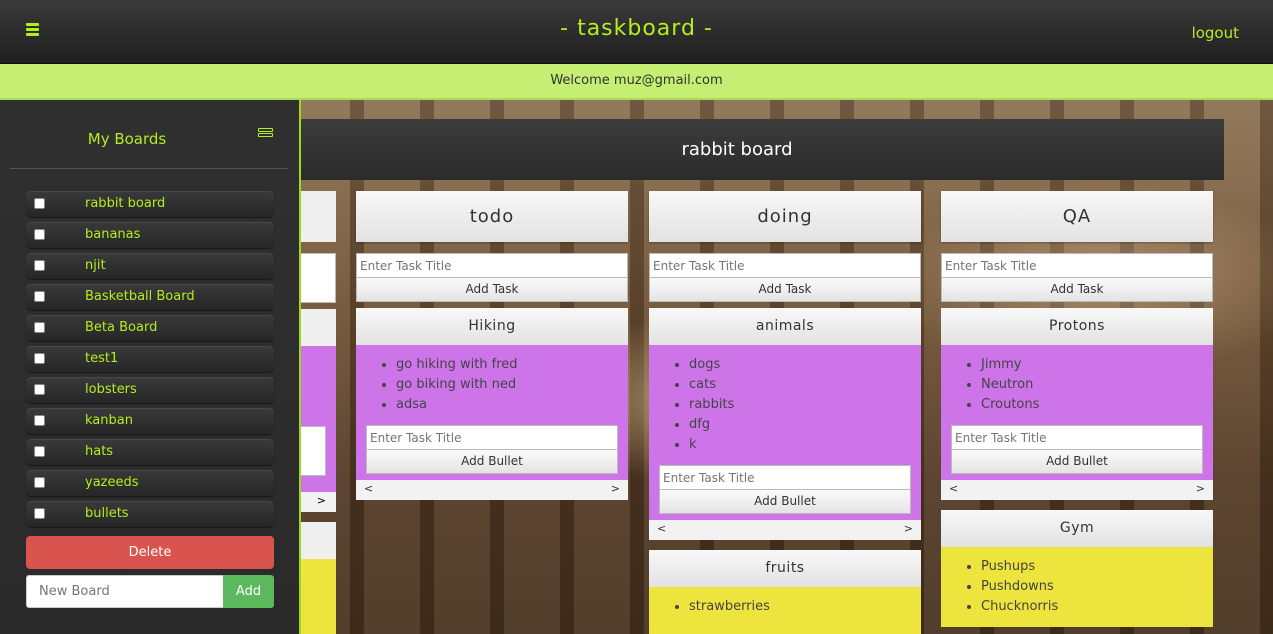 The width and height of the screenshot is (1273, 634). I want to click on bullet-list: strawberries, so click(800, 607).